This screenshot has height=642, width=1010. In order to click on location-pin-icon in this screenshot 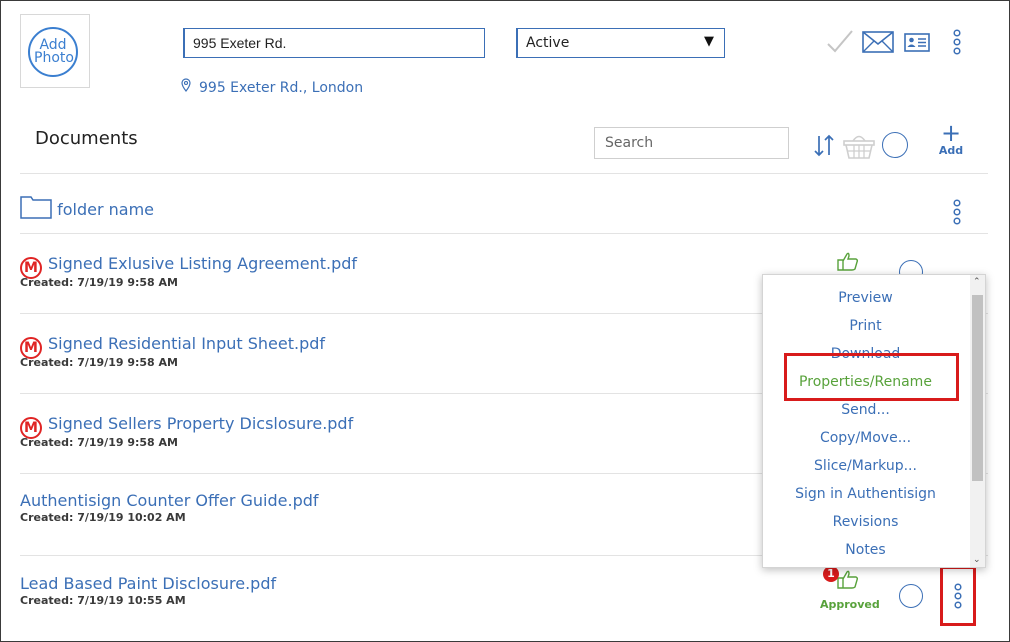, I will do `click(186, 87)`.